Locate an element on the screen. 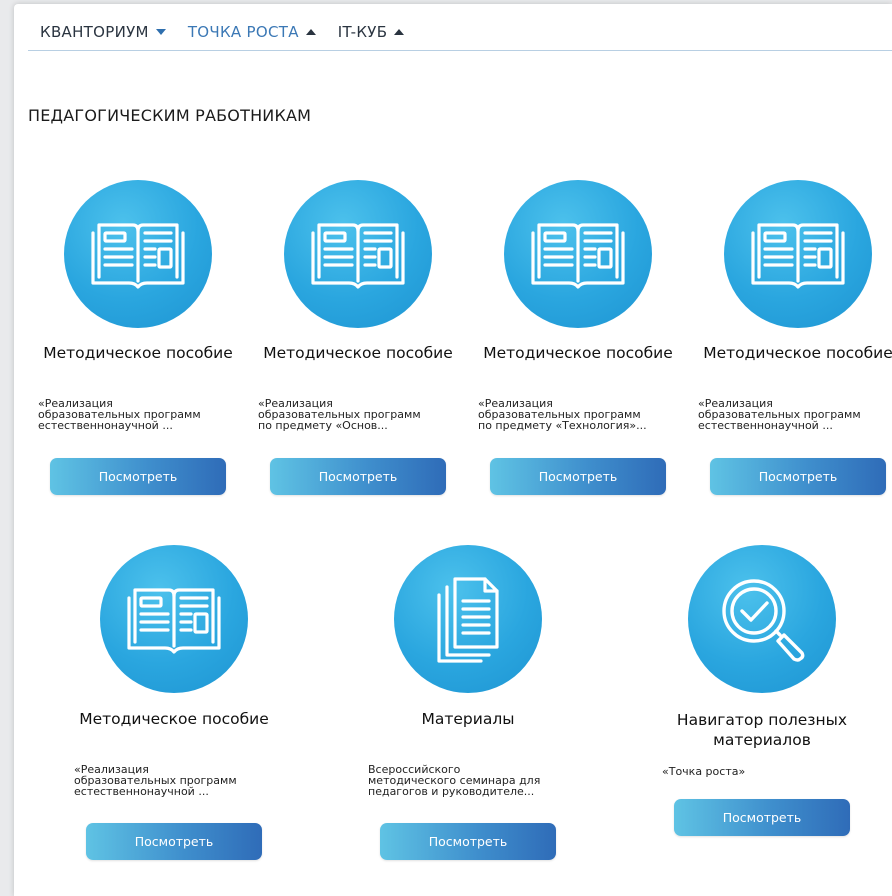  section-title: ПЕДАГОГИЧЕСКИМ РАБОТНИКАМ is located at coordinates (170, 115).